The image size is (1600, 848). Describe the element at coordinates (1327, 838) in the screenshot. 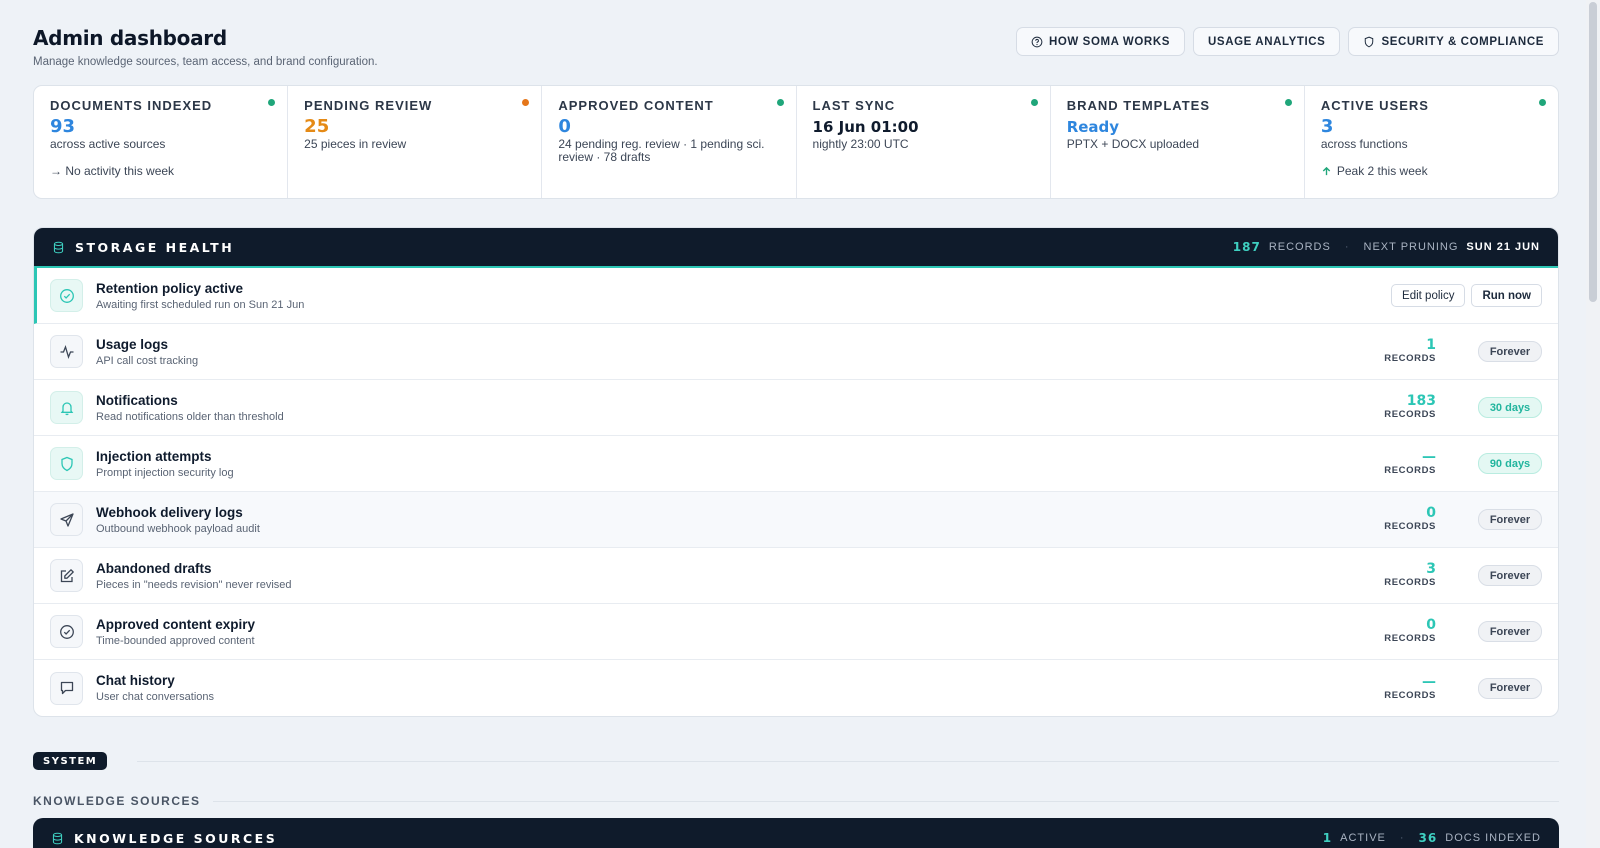

I see `active-count: 1` at that location.